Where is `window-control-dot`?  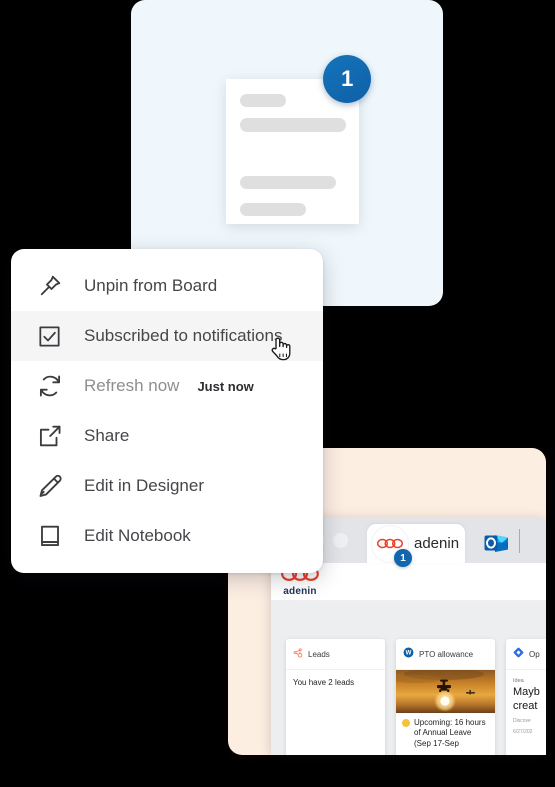 window-control-dot is located at coordinates (340, 540).